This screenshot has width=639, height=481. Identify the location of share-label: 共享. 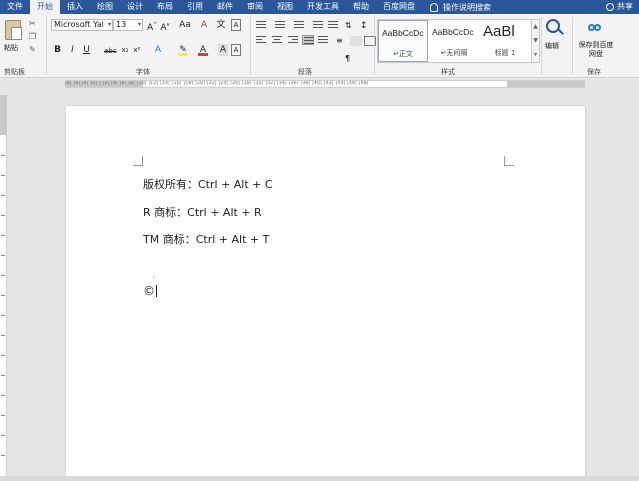
(625, 6).